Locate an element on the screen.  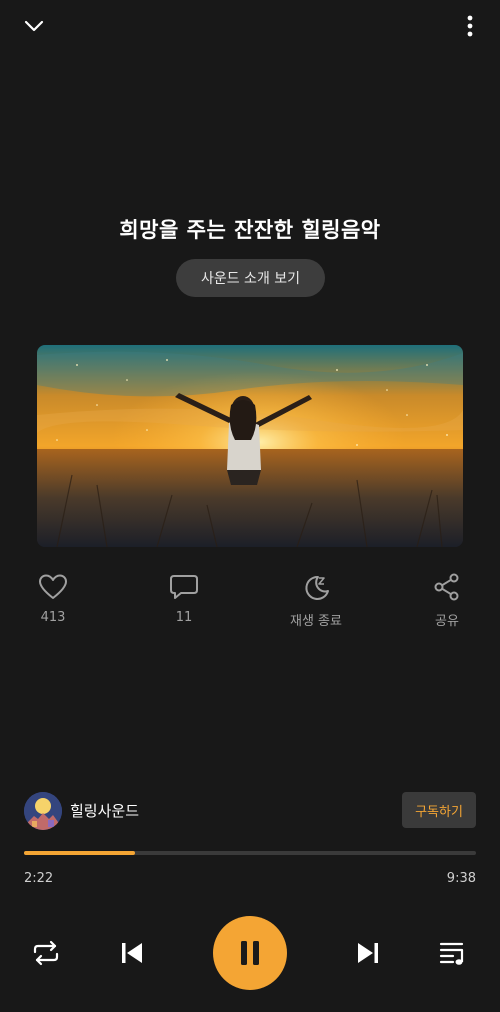
action-bar: 413 11 재생 종료 공유 is located at coordinates (250, 602).